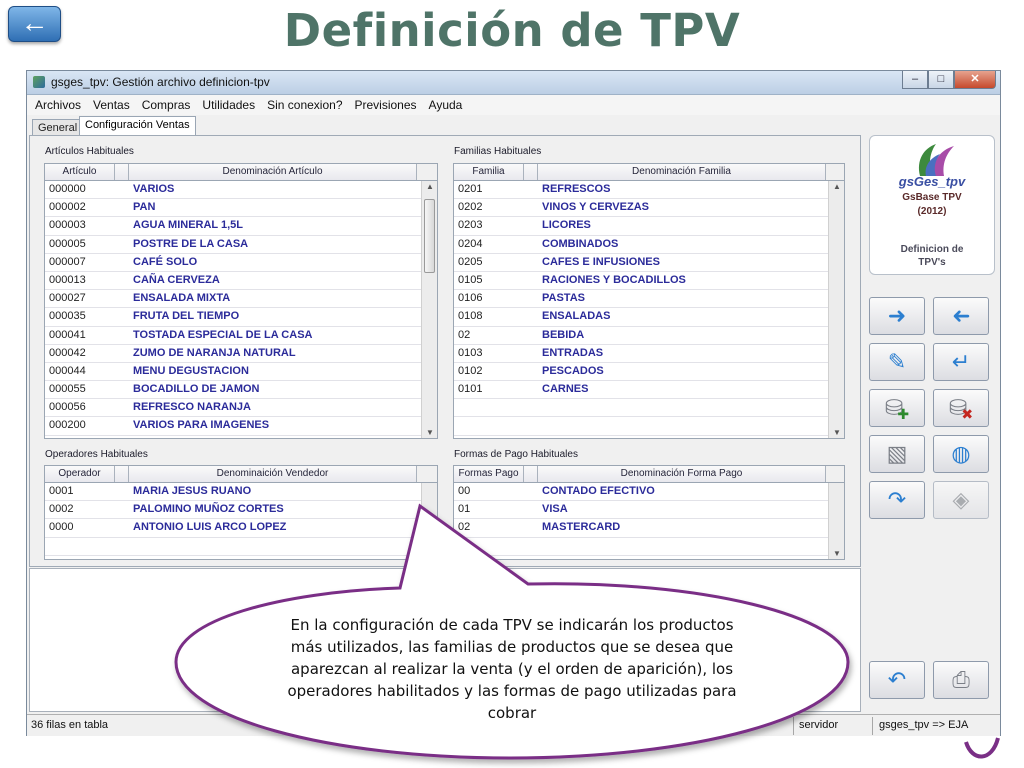 This screenshot has height=768, width=1024. Describe the element at coordinates (897, 316) in the screenshot. I see `next-button: ➜` at that location.